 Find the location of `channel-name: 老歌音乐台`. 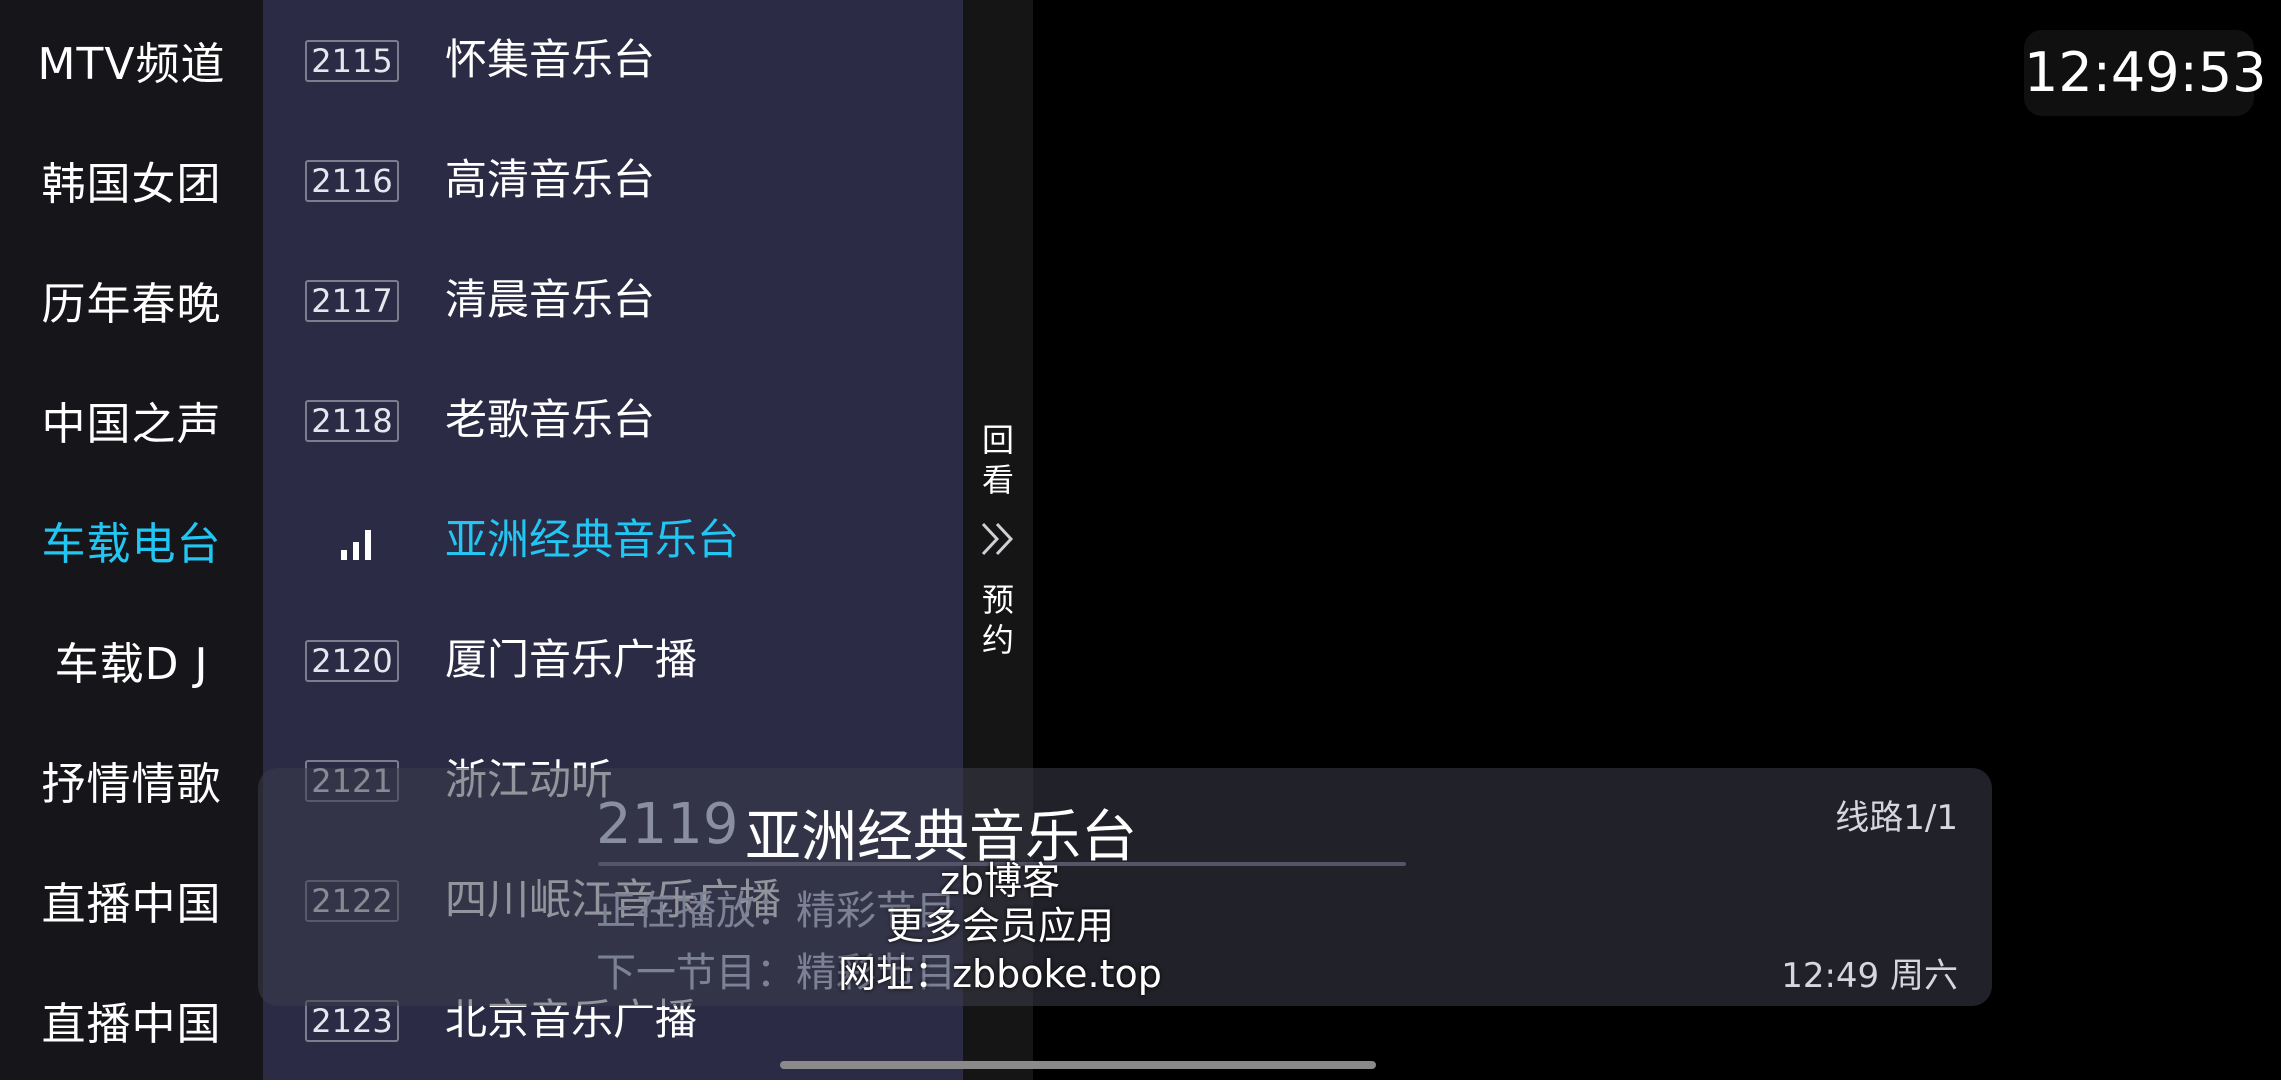

channel-name: 老歌音乐台 is located at coordinates (550, 419).